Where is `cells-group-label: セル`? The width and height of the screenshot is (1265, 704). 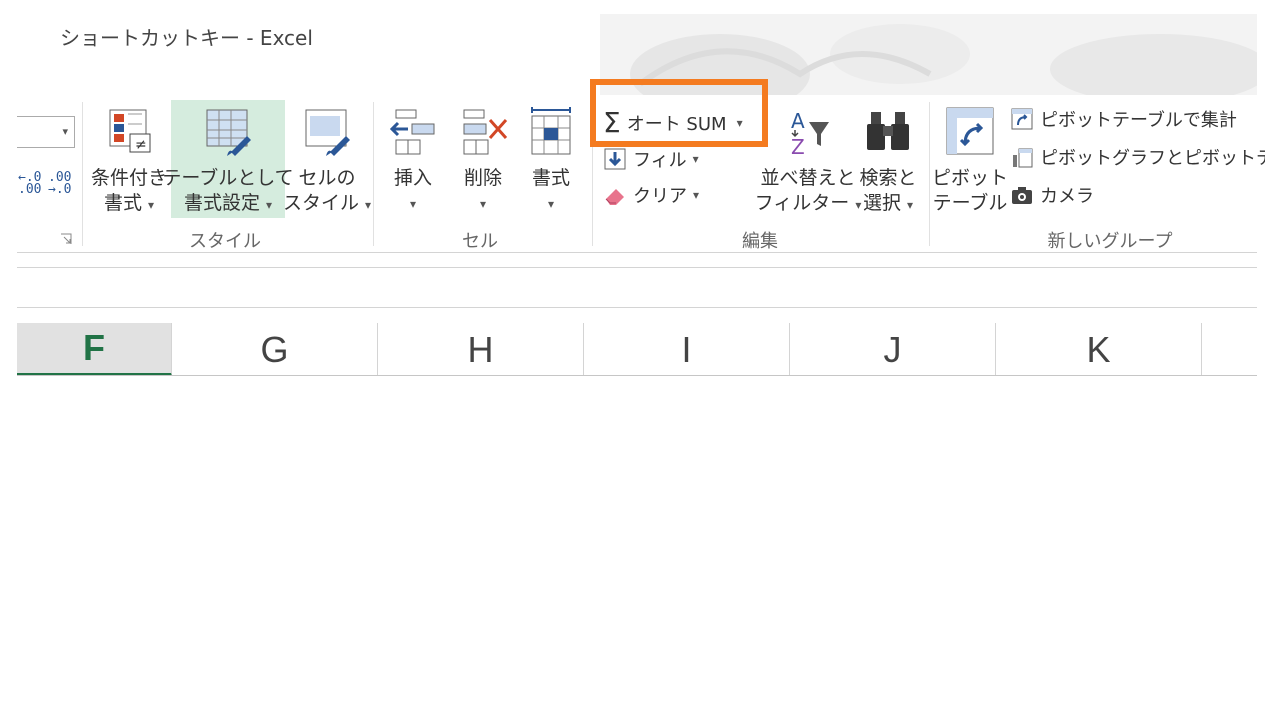
cells-group-label: セル is located at coordinates (480, 241).